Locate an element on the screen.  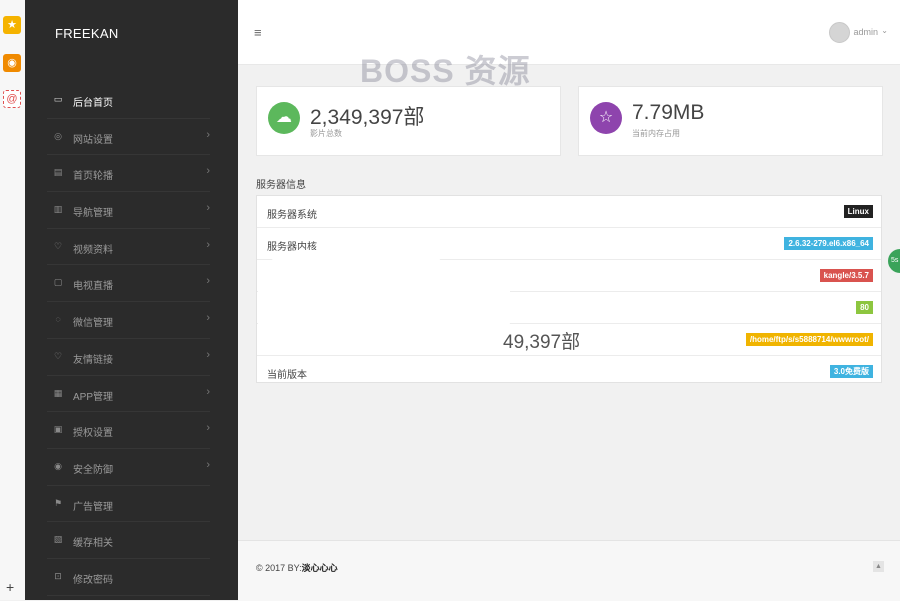
top-header: ≡ admin ⌄ is located at coordinates (569, 32).